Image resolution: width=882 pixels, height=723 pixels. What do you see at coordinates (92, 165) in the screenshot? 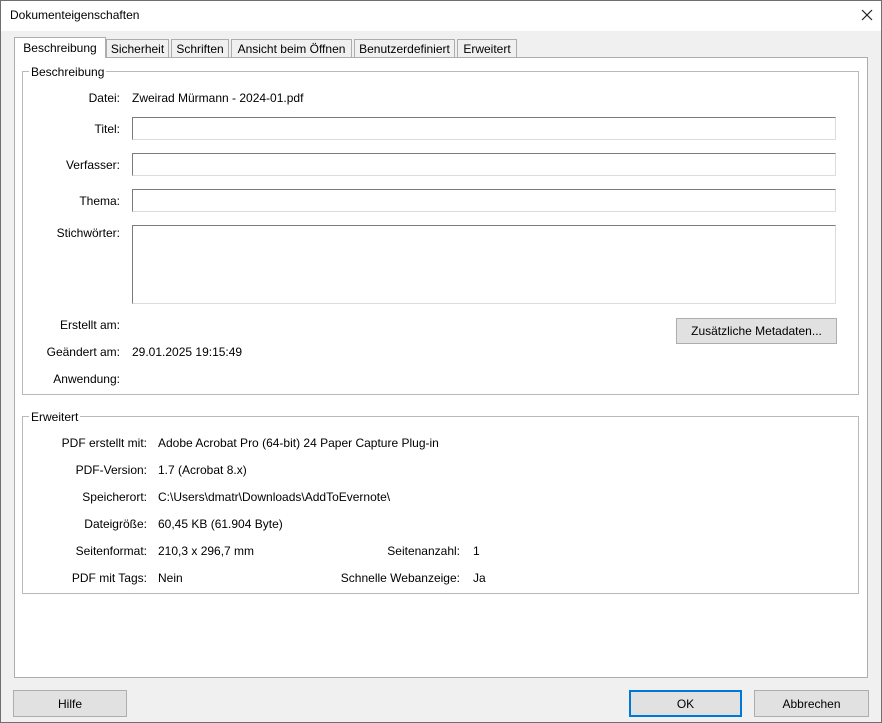
I see `author-label: Verfasser:` at bounding box center [92, 165].